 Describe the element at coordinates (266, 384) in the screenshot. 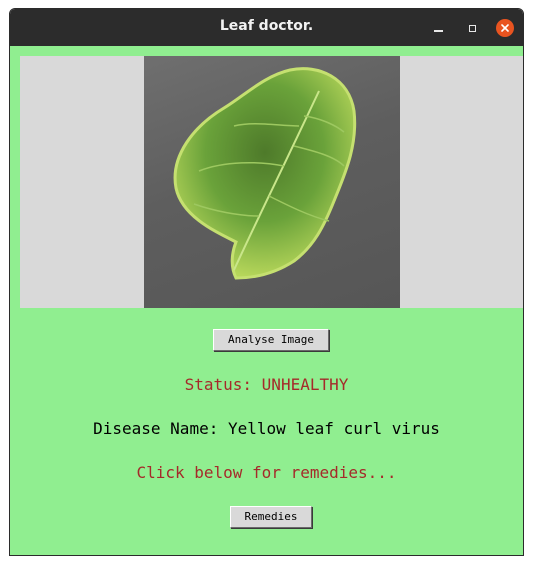

I see `status-label: Status: UNHEALTHY` at that location.